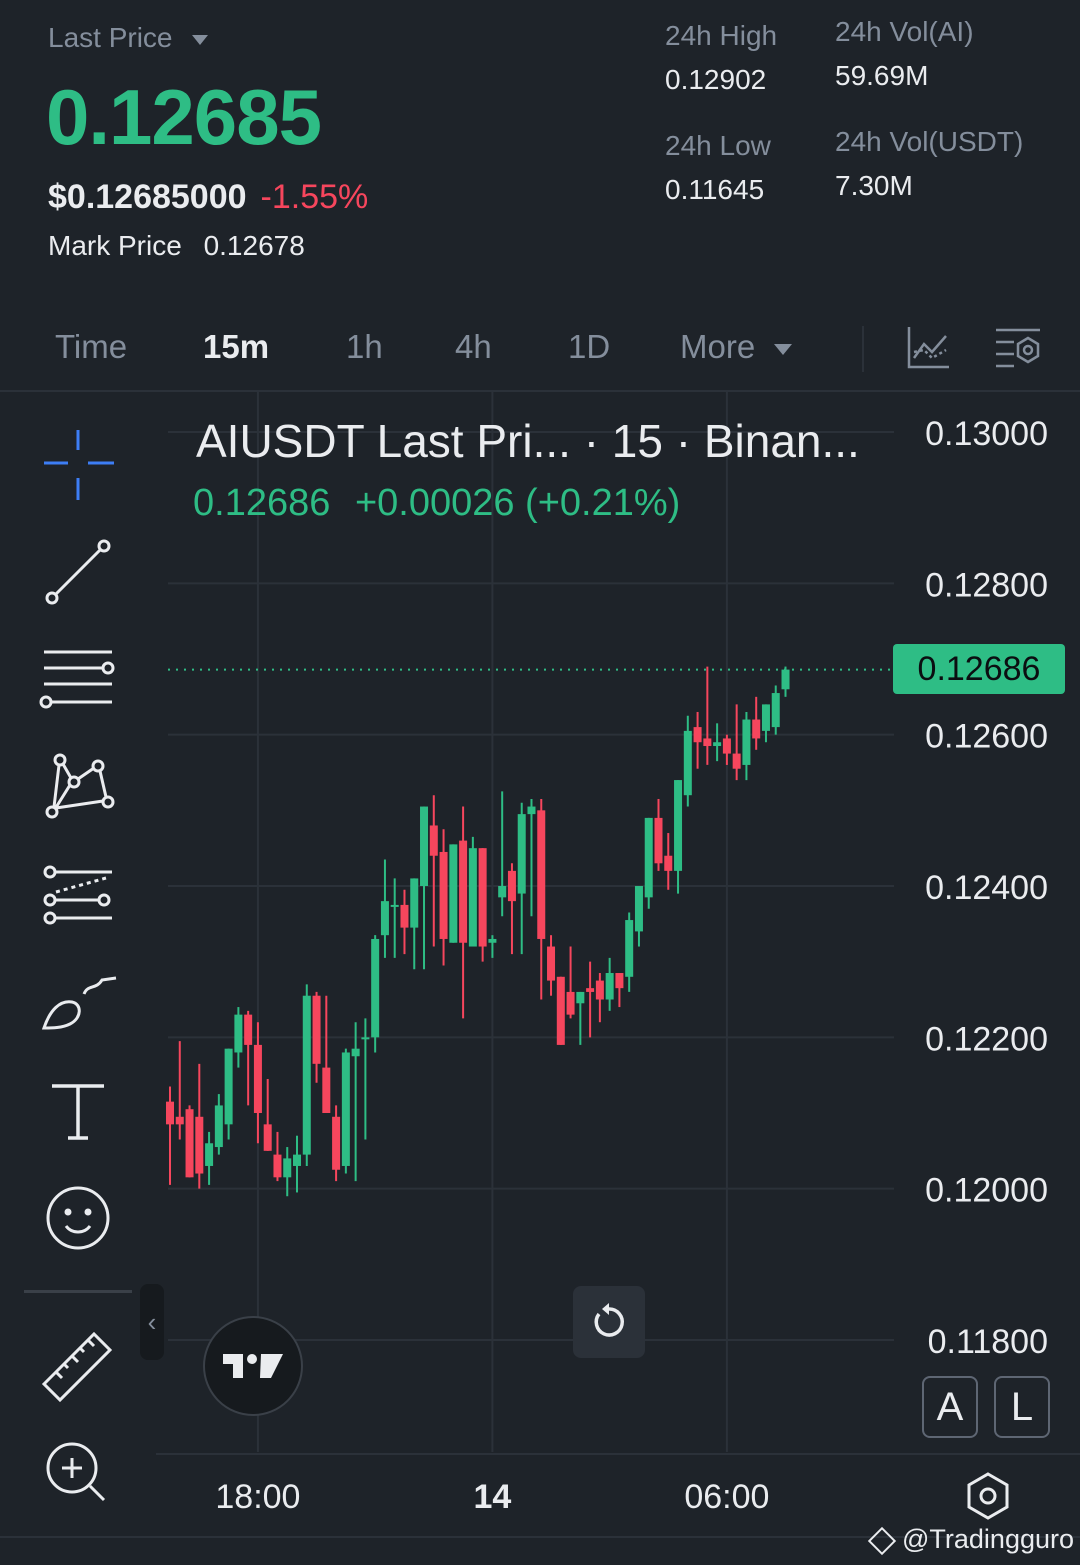  I want to click on emoji-icon, so click(78, 1218).